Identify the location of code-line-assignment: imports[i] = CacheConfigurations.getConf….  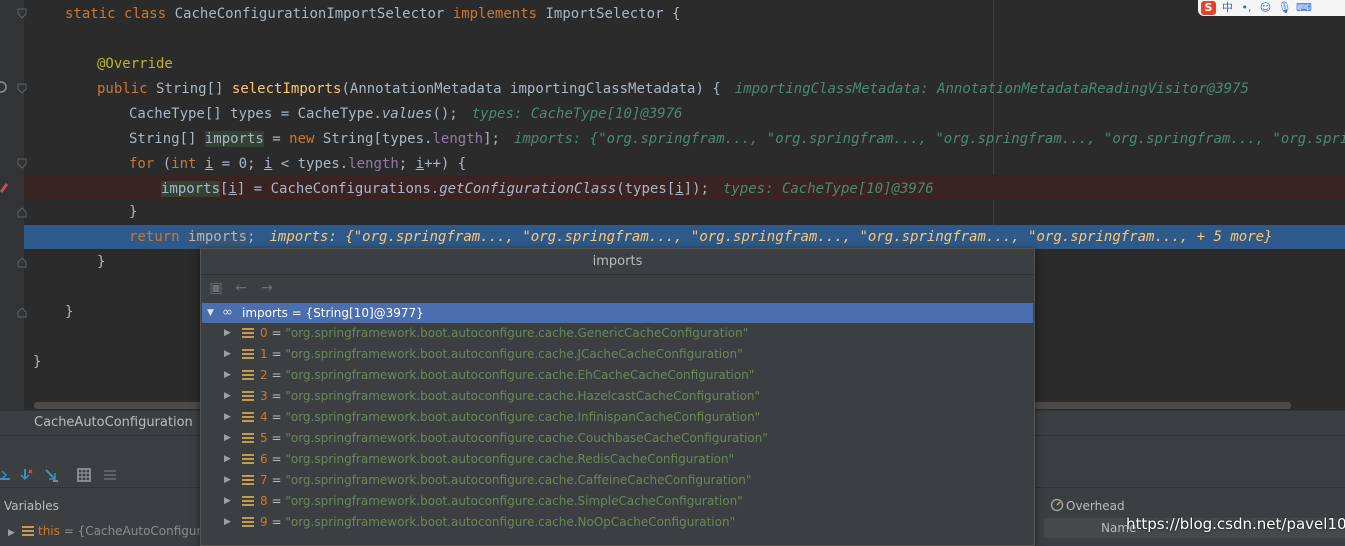
(547, 189).